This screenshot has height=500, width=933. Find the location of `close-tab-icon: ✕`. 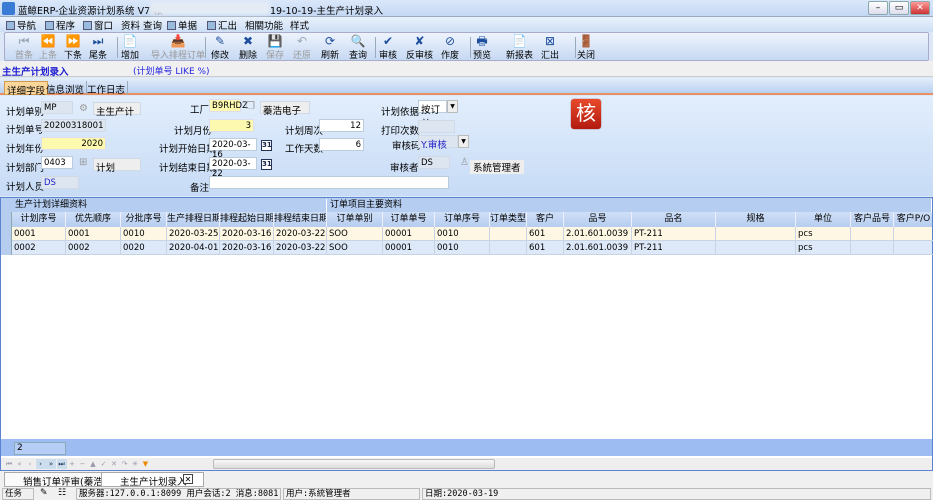

close-tab-icon: ✕ is located at coordinates (188, 479).